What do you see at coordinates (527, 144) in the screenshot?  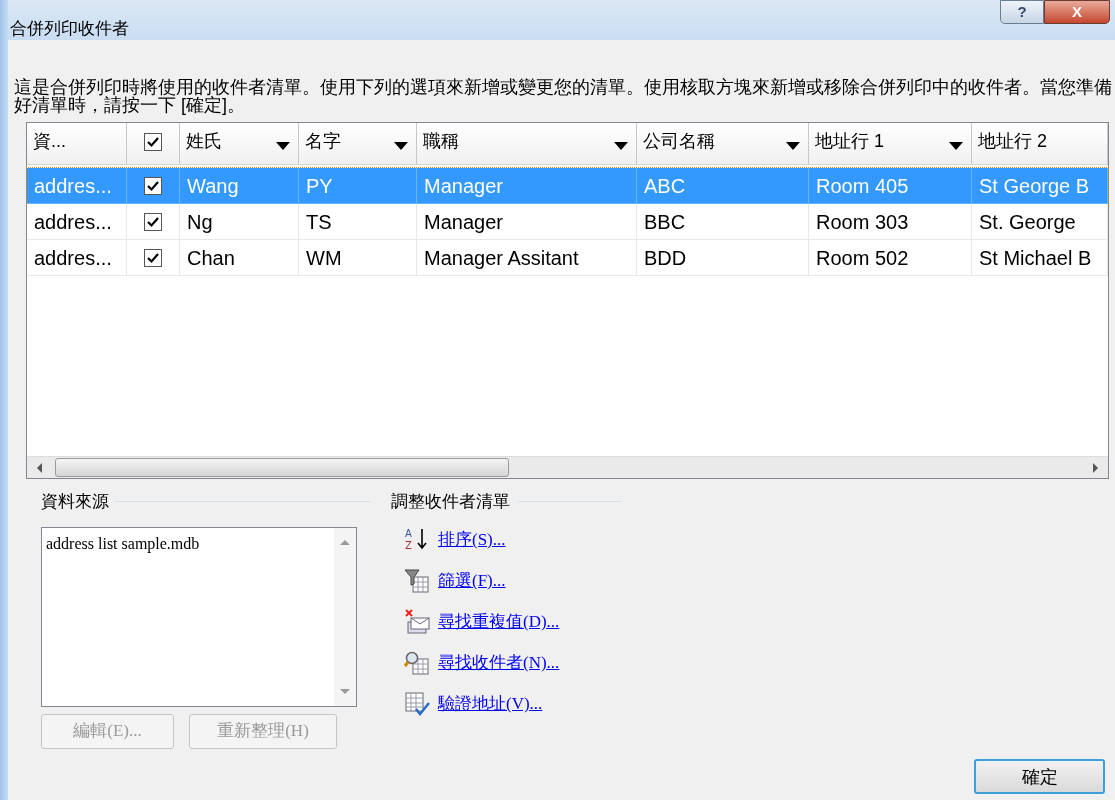 I see `column-header: 職稱` at bounding box center [527, 144].